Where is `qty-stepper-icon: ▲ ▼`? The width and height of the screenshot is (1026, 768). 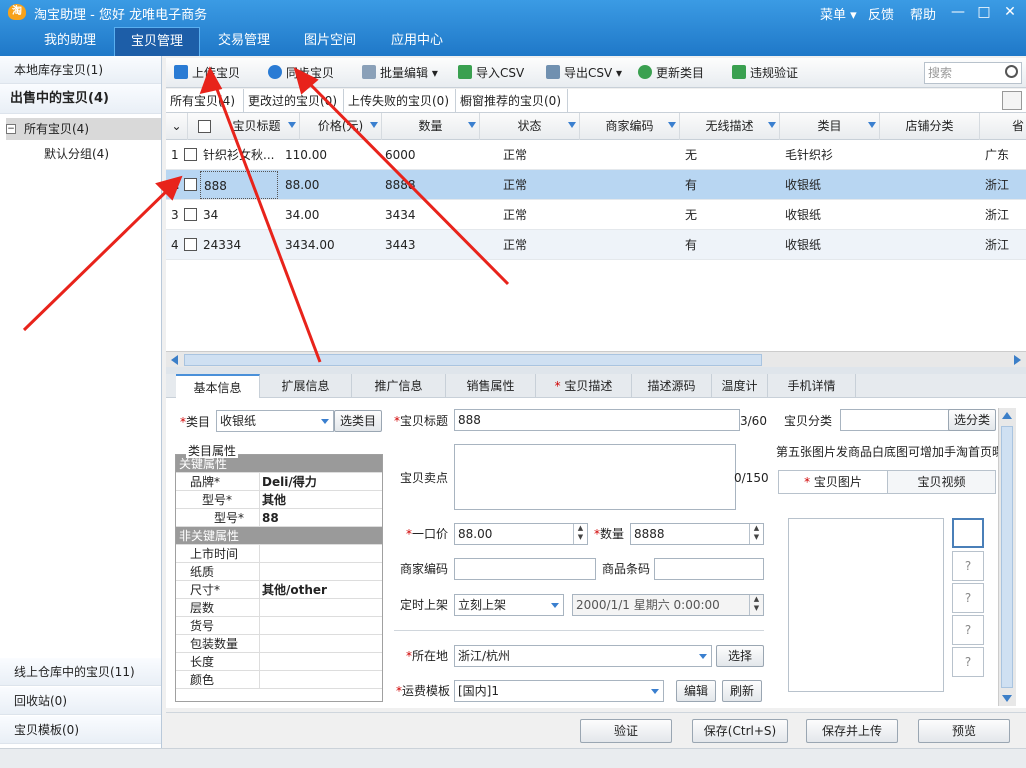 qty-stepper-icon: ▲ ▼ is located at coordinates (756, 534).